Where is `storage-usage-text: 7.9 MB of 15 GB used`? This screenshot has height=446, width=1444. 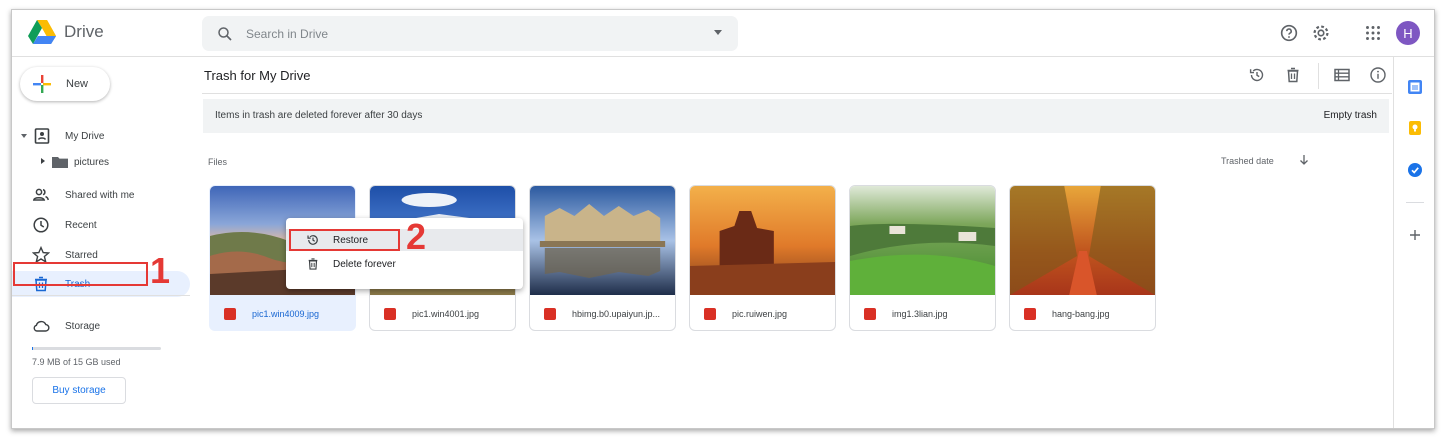 storage-usage-text: 7.9 MB of 15 GB used is located at coordinates (76, 362).